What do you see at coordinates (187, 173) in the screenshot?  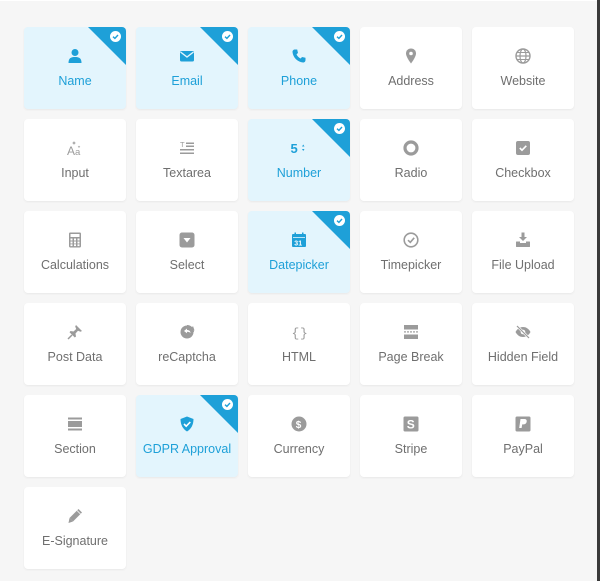 I see `field-tile-label: Textarea` at bounding box center [187, 173].